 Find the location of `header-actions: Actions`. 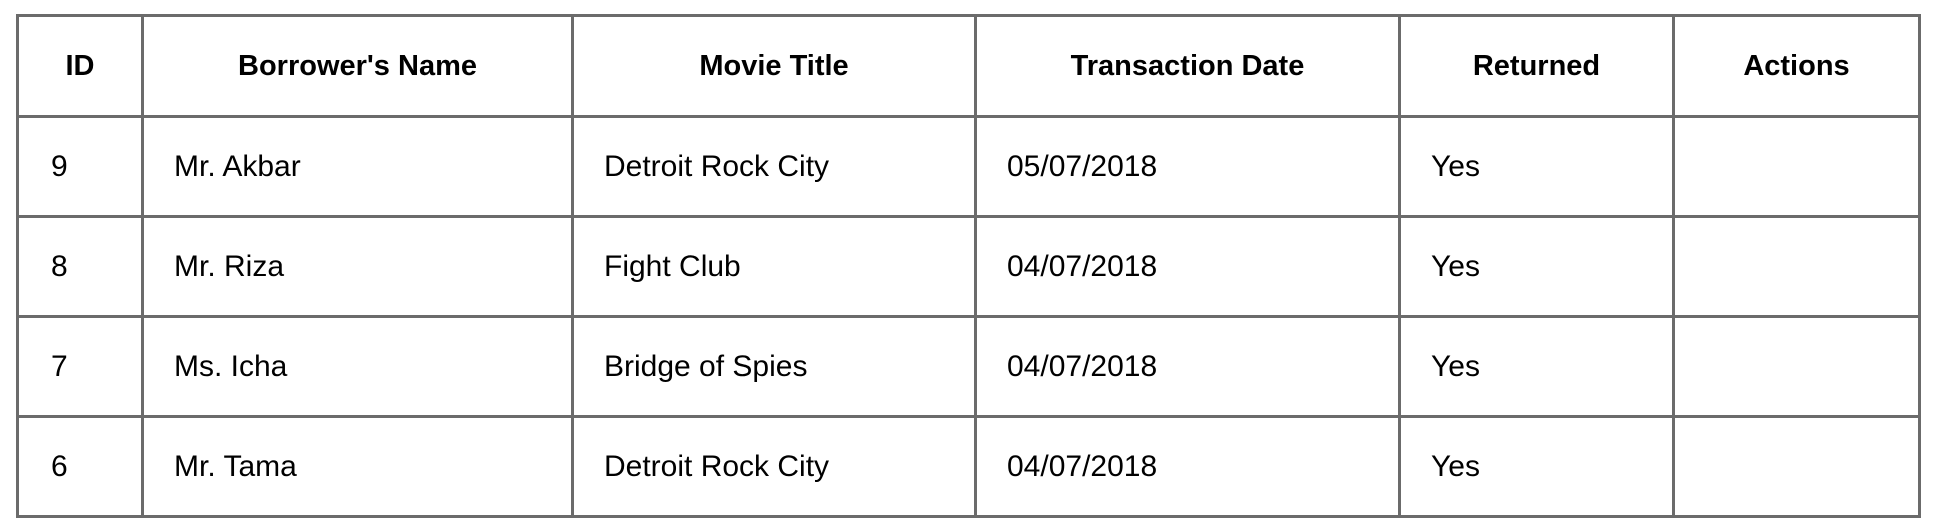

header-actions: Actions is located at coordinates (1796, 66).